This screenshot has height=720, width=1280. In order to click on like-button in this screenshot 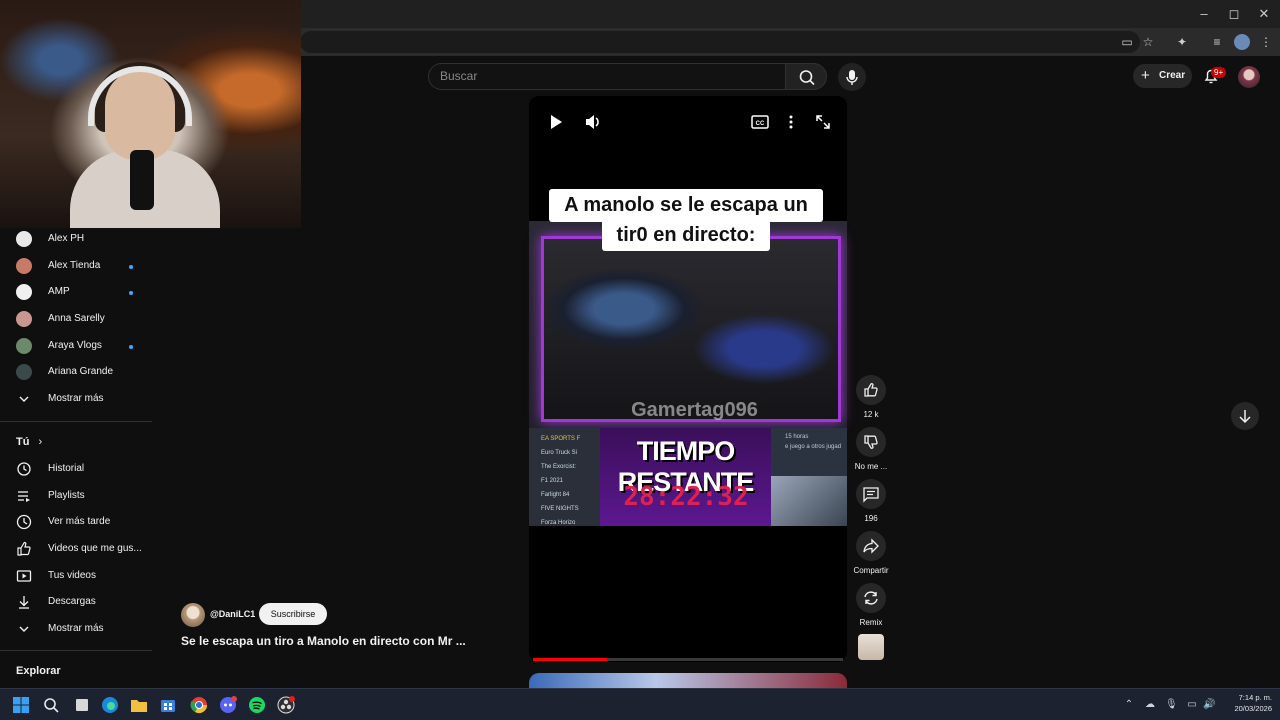, I will do `click(871, 390)`.